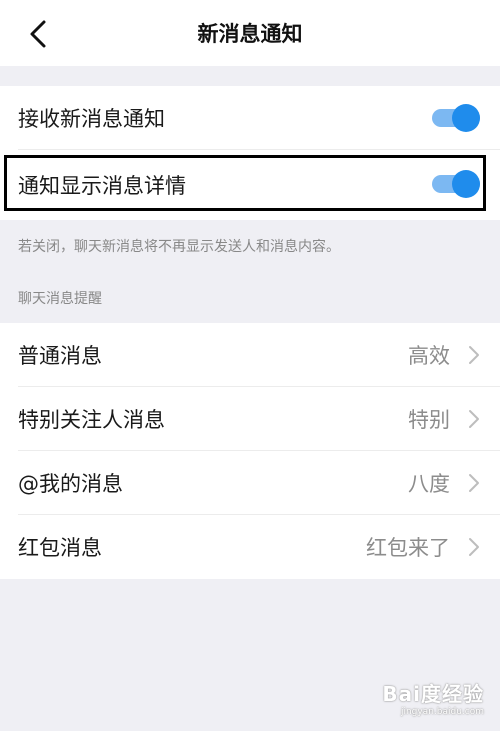 This screenshot has width=500, height=731. I want to click on receive-notifications-label: 接收新消息通知, so click(91, 119).